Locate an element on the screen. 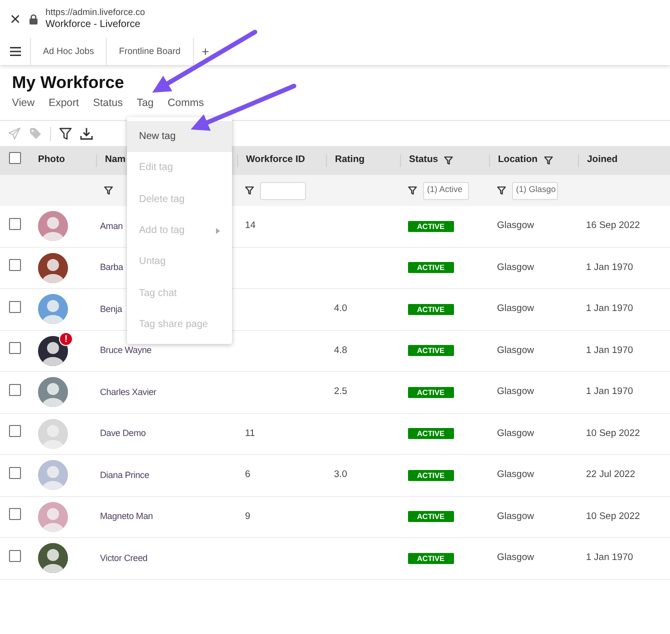 The width and height of the screenshot is (670, 634). column-header: Nam is located at coordinates (115, 160).